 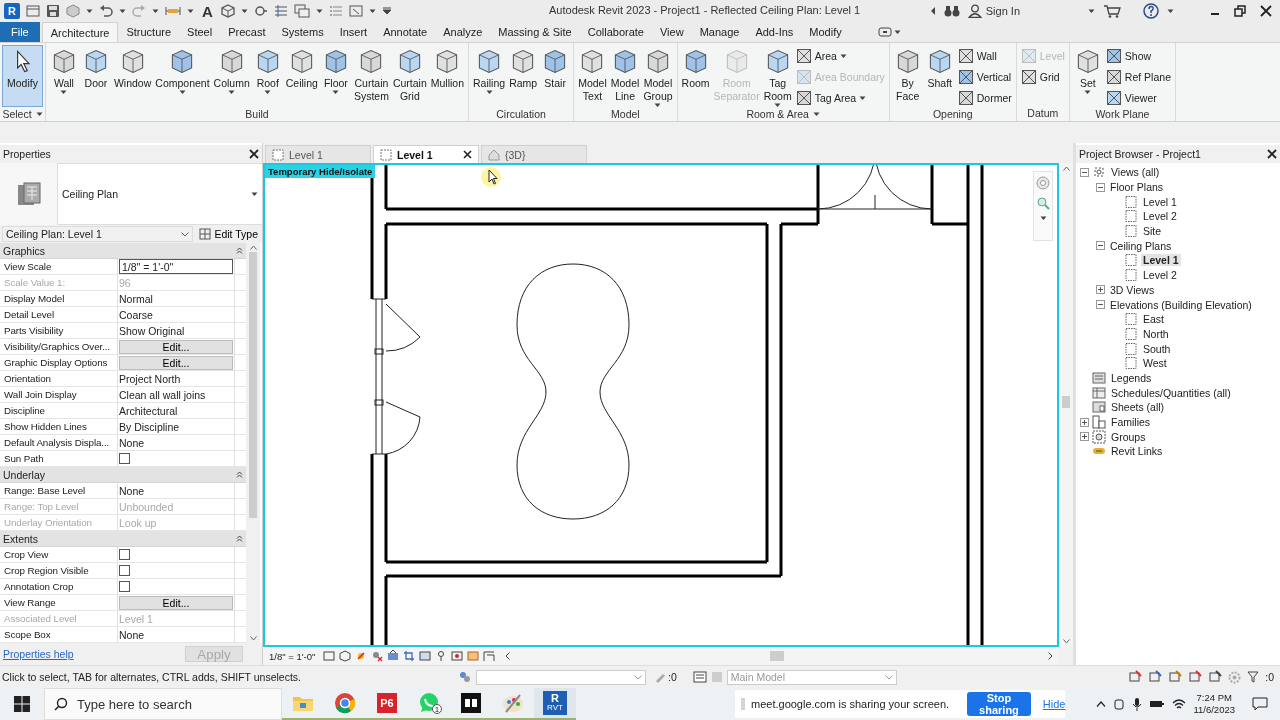 What do you see at coordinates (1160, 275) in the screenshot?
I see `tree-item: Level 2` at bounding box center [1160, 275].